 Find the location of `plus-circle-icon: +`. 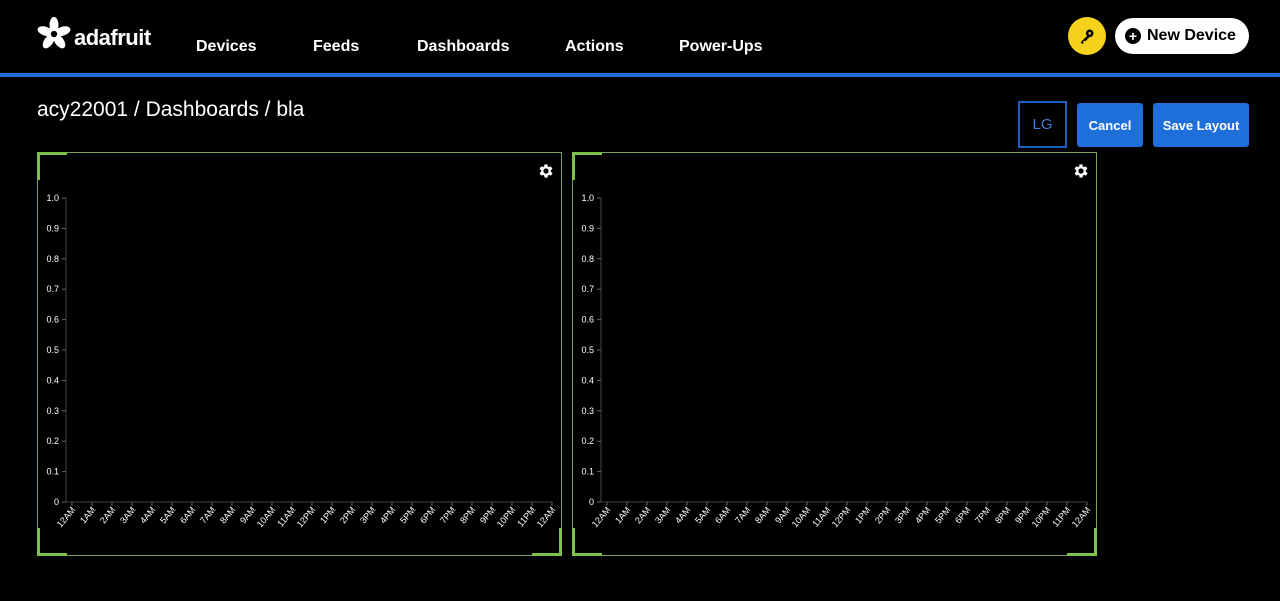

plus-circle-icon: + is located at coordinates (1133, 36).